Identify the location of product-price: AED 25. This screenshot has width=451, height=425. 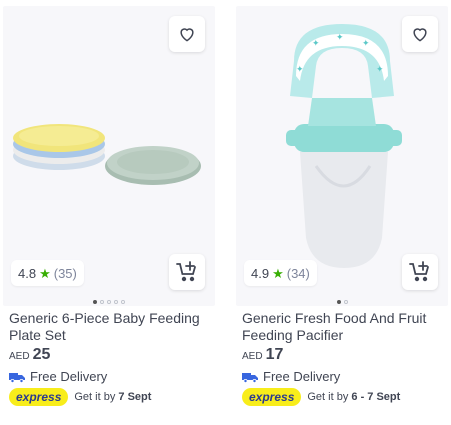
(29, 355).